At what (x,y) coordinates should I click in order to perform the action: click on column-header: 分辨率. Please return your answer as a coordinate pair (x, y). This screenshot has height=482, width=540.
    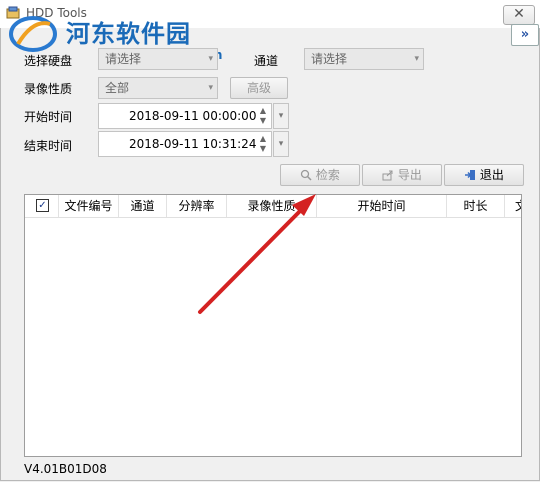
    Looking at the image, I should click on (197, 206).